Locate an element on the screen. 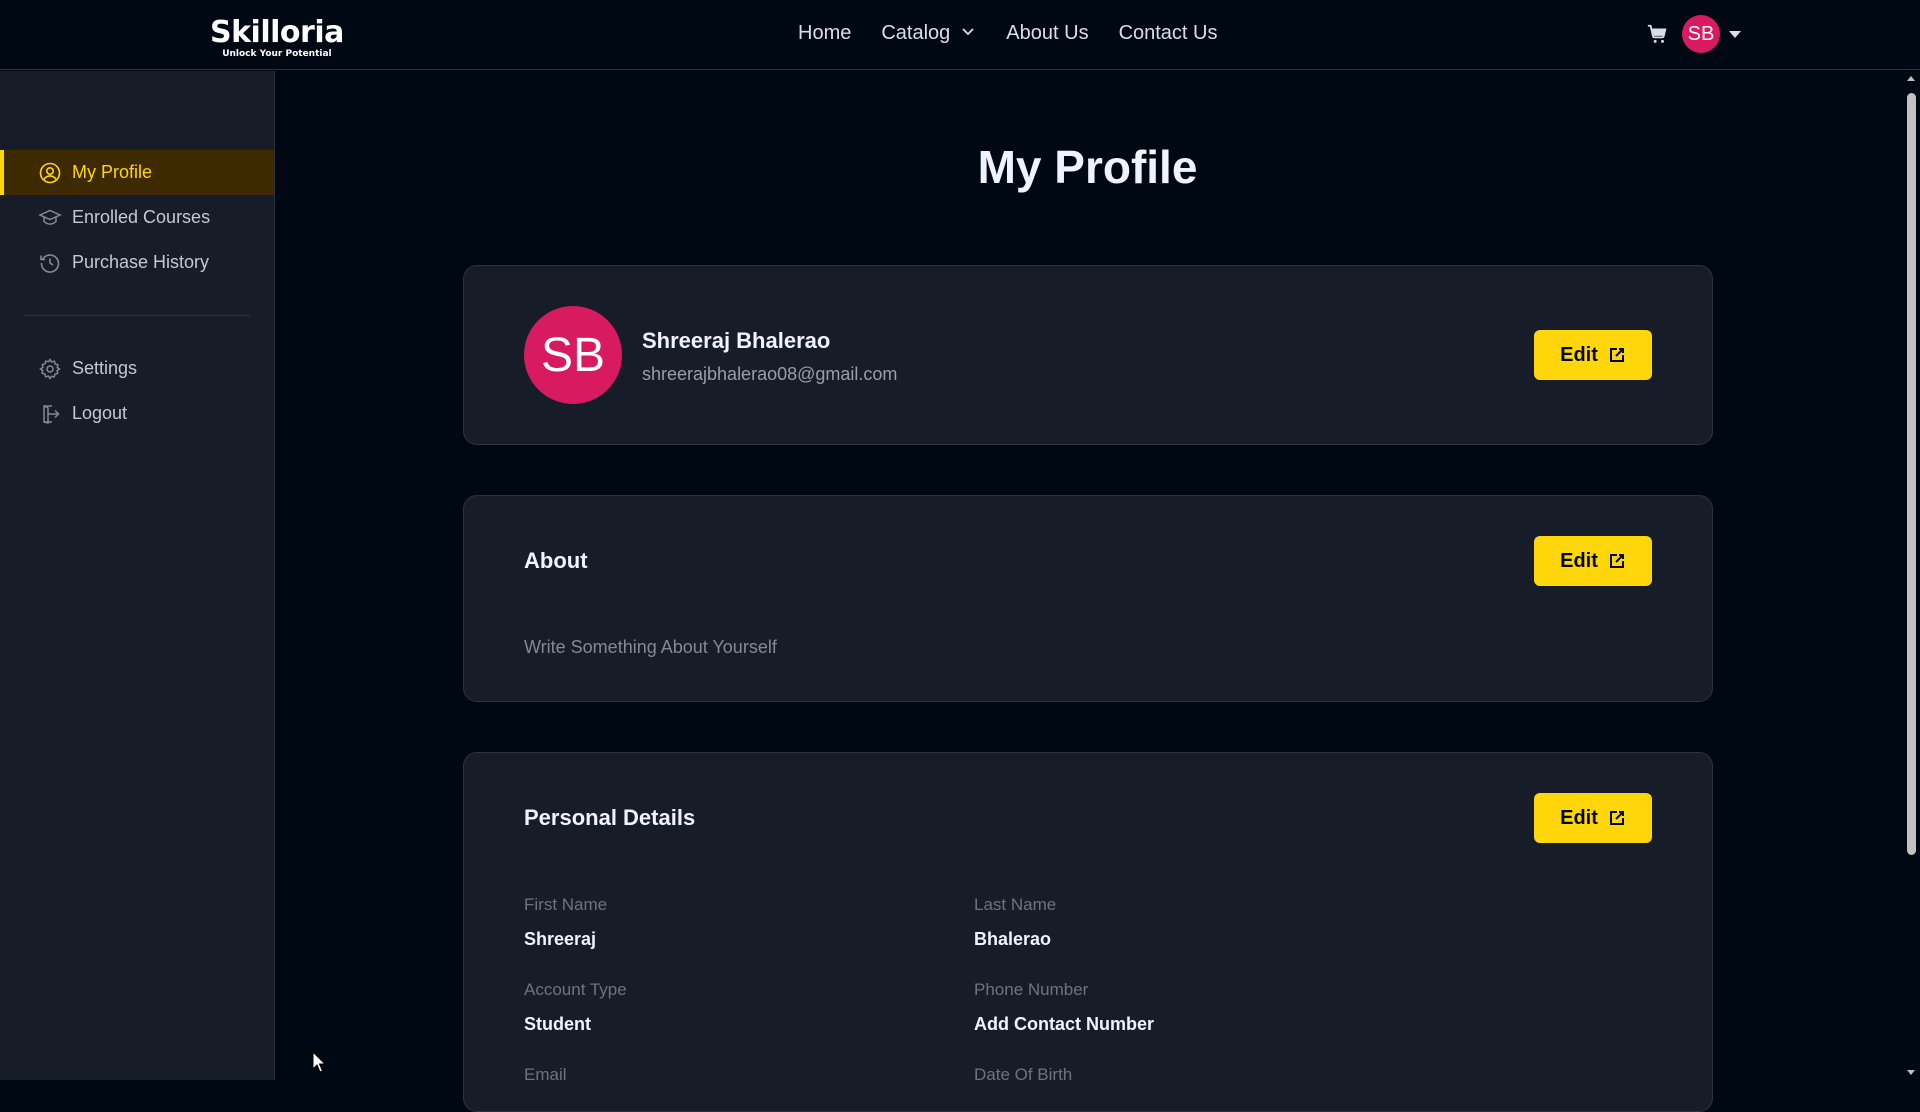 Image resolution: width=1920 pixels, height=1112 pixels. nav-catalog-label: Catalog is located at coordinates (916, 33).